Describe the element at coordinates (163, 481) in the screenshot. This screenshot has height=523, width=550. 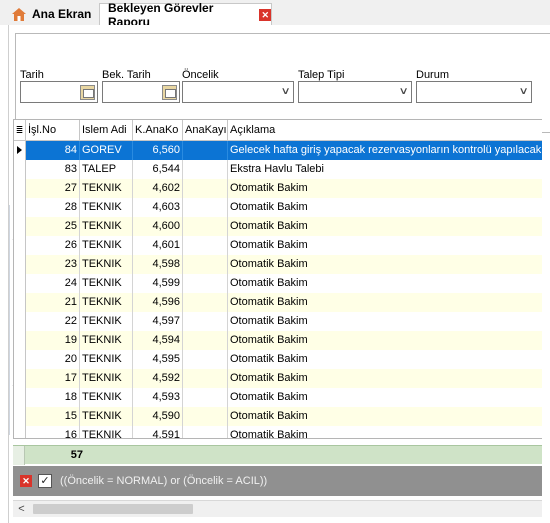
I see `filter-expression: ((Öncelik = NORMAL) or (Öncelik = ACIL))` at that location.